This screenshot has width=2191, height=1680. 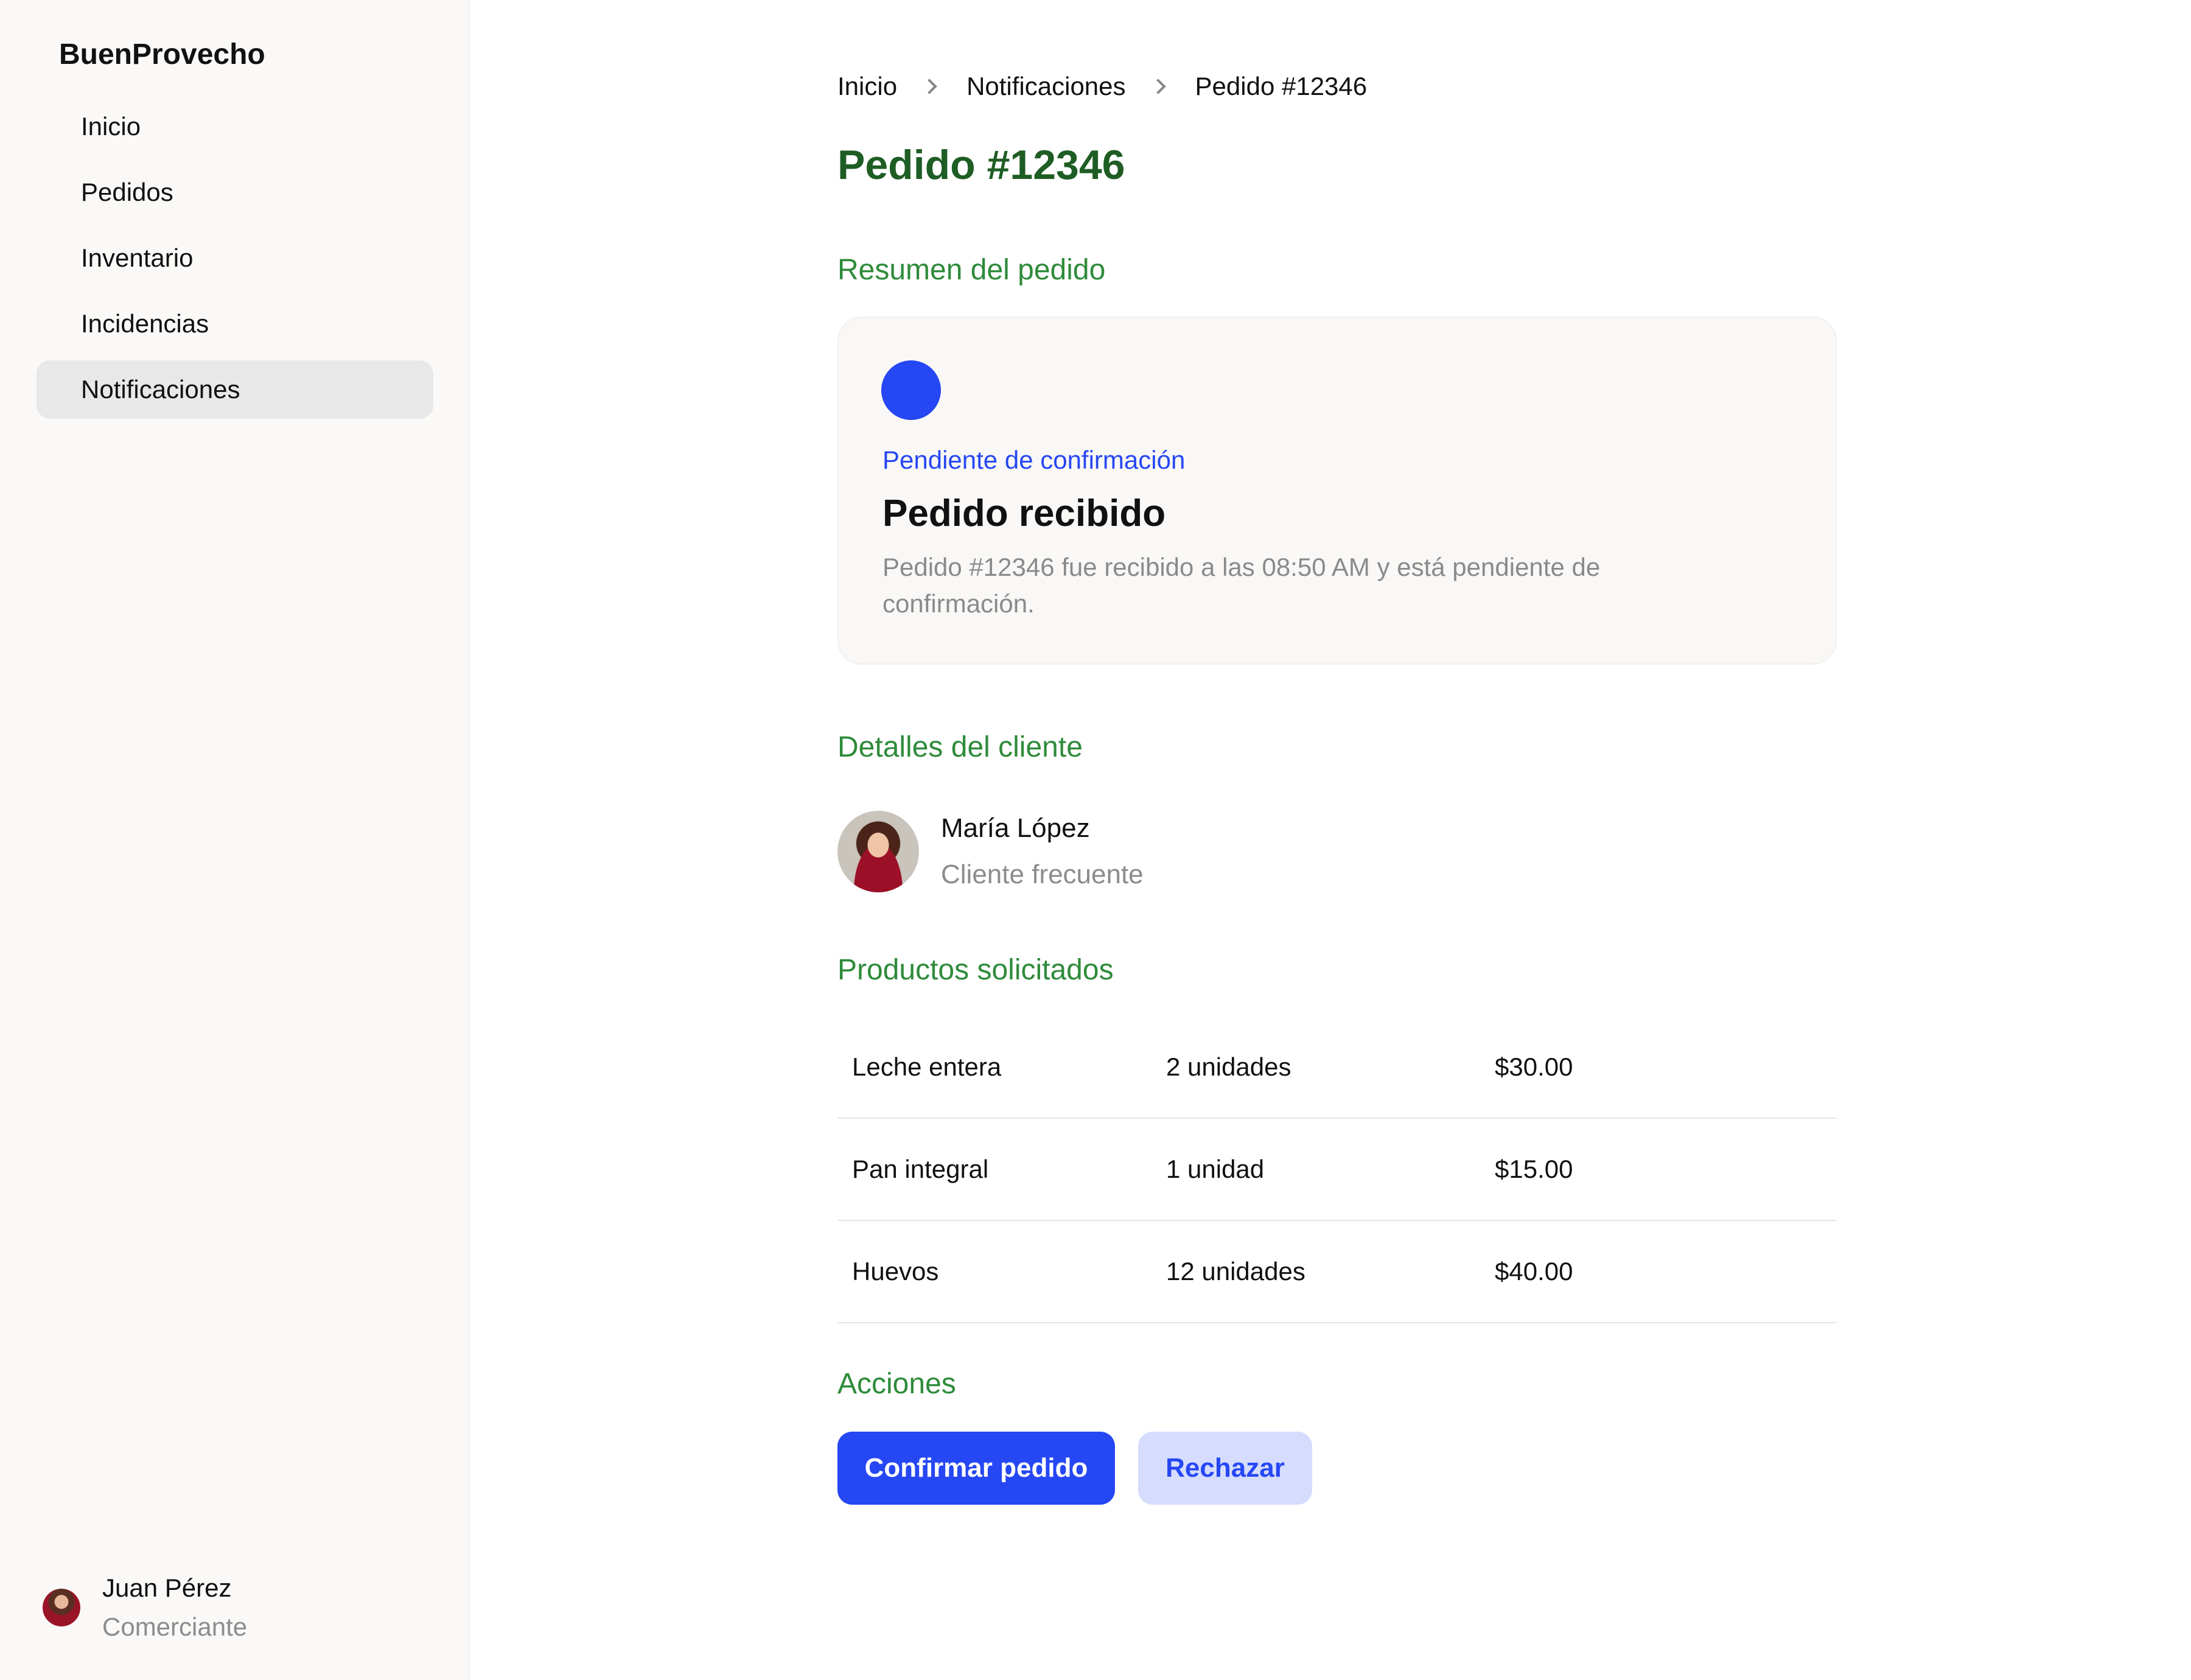 What do you see at coordinates (1228, 1066) in the screenshot?
I see `product-qty: 2 unidades` at bounding box center [1228, 1066].